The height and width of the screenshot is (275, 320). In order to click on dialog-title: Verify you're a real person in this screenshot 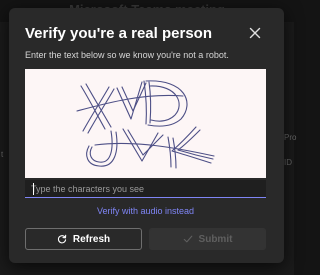, I will do `click(118, 33)`.